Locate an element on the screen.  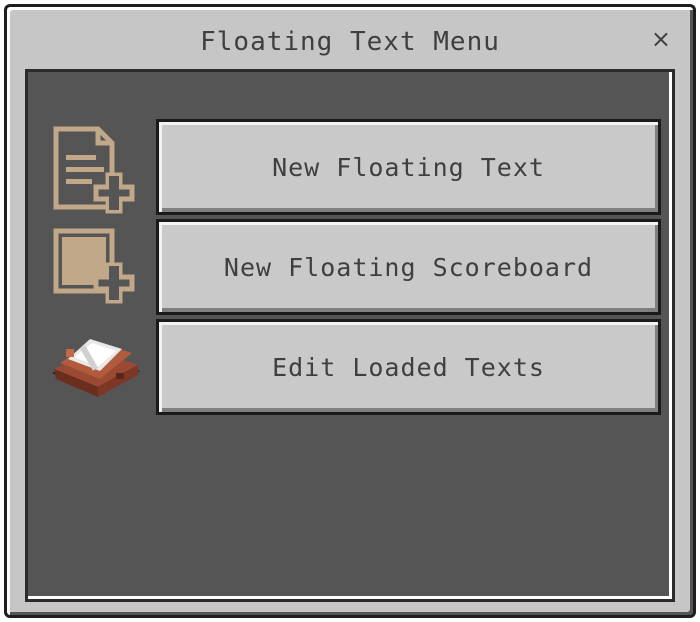
close-icon: × is located at coordinates (661, 39).